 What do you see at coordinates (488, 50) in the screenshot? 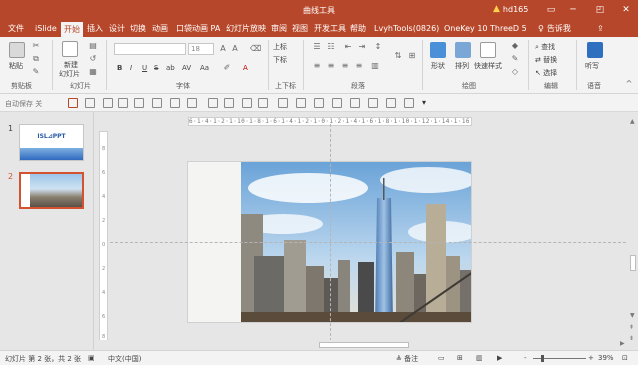
I see `quick-styles-icon` at bounding box center [488, 50].